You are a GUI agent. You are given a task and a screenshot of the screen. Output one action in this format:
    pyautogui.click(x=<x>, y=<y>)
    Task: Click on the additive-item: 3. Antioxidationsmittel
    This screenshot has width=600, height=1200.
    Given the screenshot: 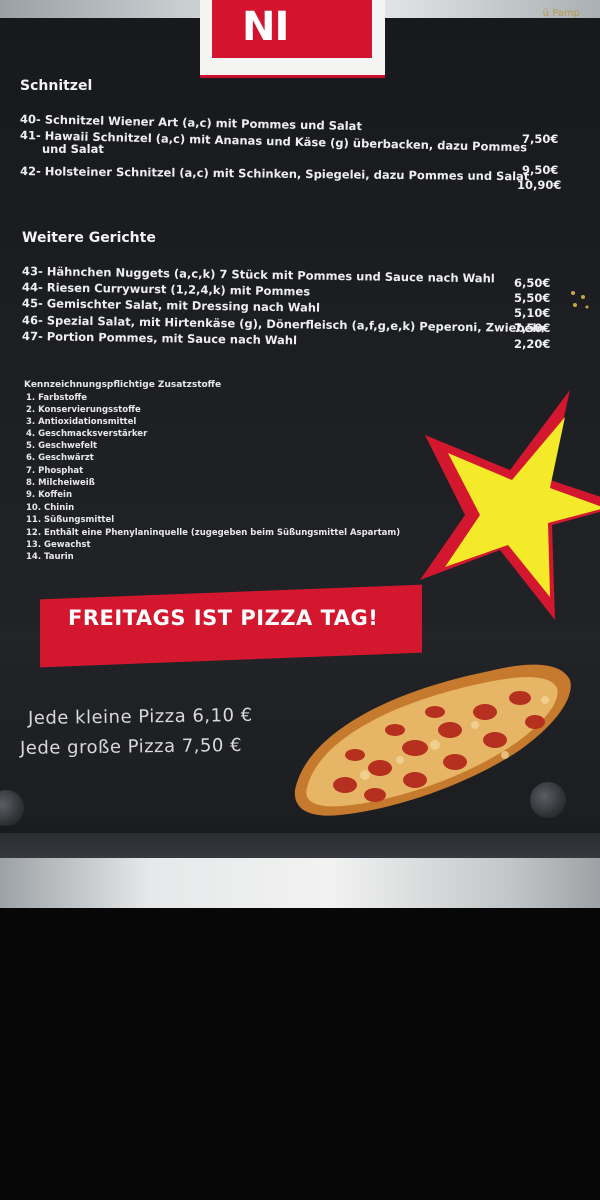 What is the action you would take?
    pyautogui.click(x=81, y=422)
    